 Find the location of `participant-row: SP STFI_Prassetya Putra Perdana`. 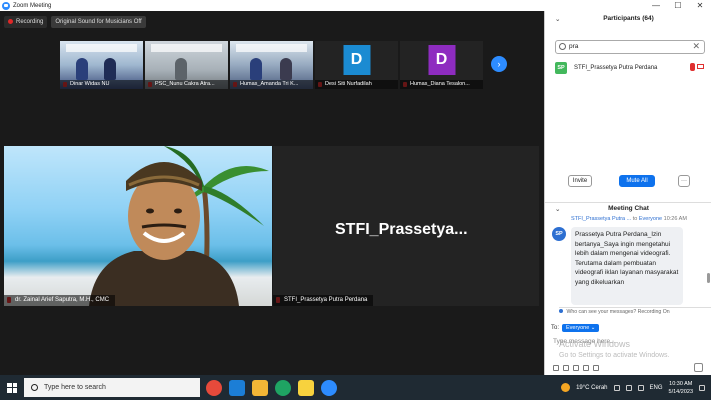

participant-row: SP STFI_Prassetya Putra Perdana is located at coordinates (630, 68).